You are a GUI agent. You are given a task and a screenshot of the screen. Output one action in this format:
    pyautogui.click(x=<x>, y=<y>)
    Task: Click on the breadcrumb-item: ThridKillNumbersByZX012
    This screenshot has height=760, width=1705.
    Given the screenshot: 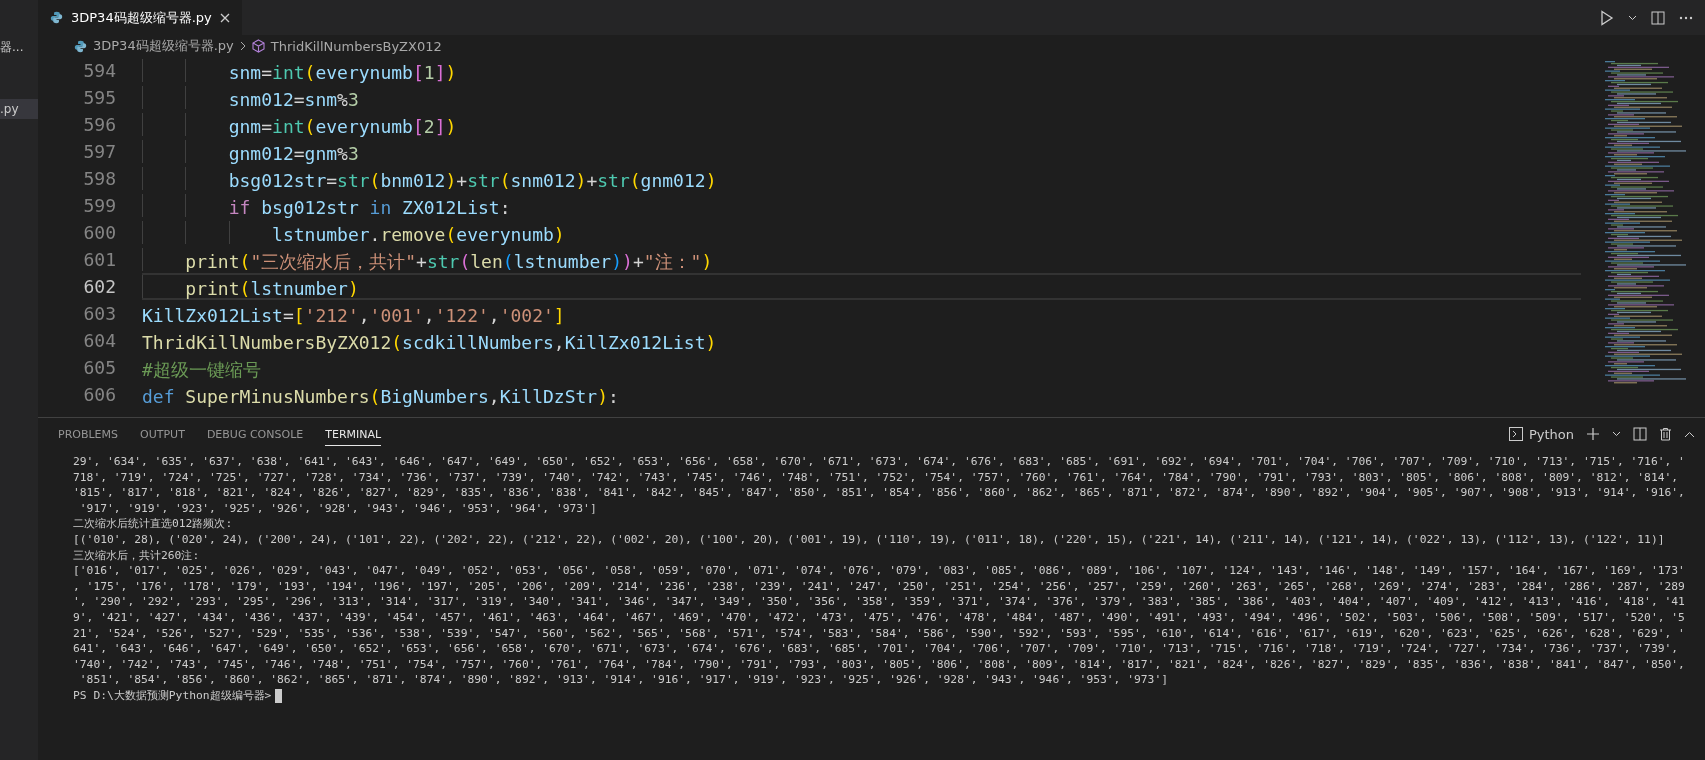 What is the action you would take?
    pyautogui.click(x=356, y=46)
    